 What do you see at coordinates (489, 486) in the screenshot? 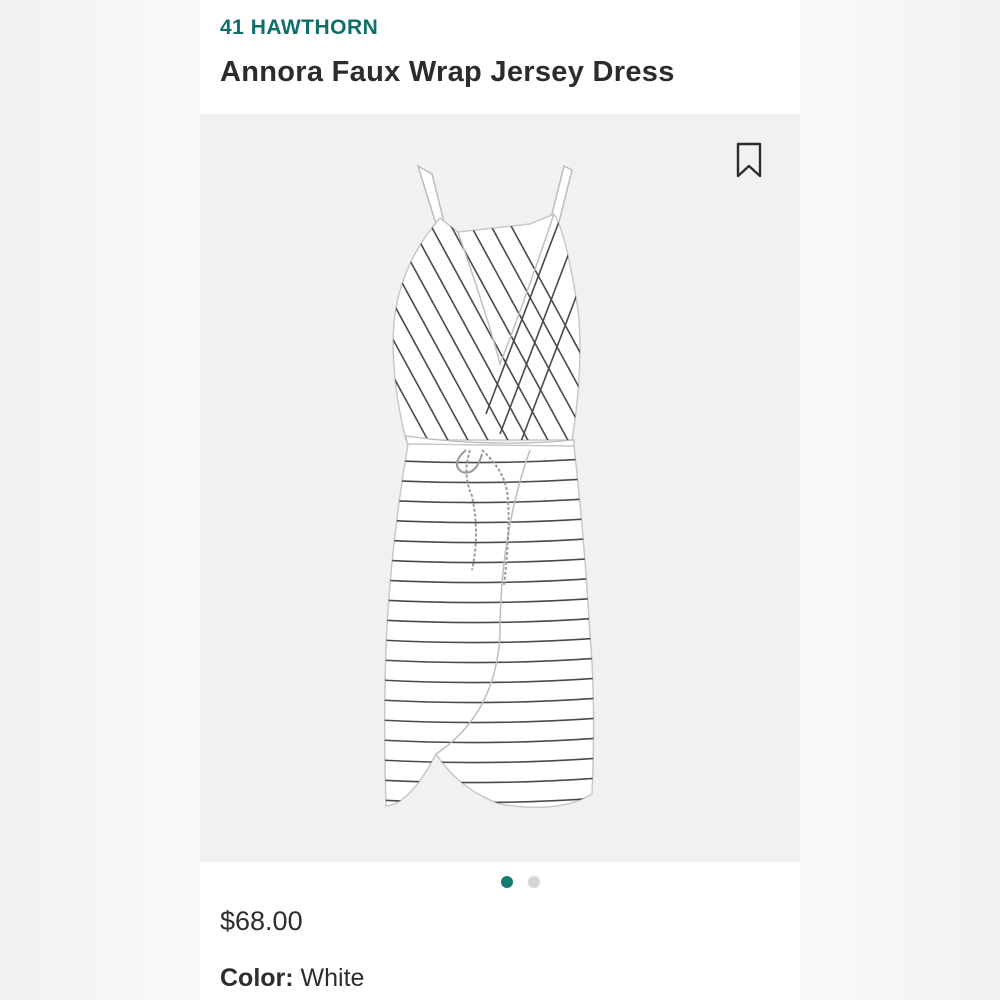
I see `product-image` at bounding box center [489, 486].